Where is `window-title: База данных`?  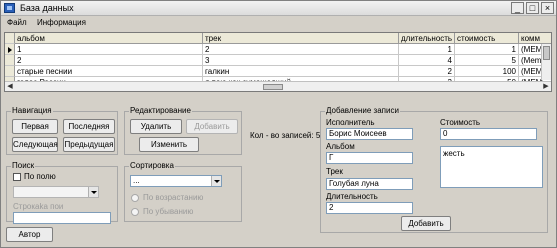 window-title: База данных is located at coordinates (47, 8).